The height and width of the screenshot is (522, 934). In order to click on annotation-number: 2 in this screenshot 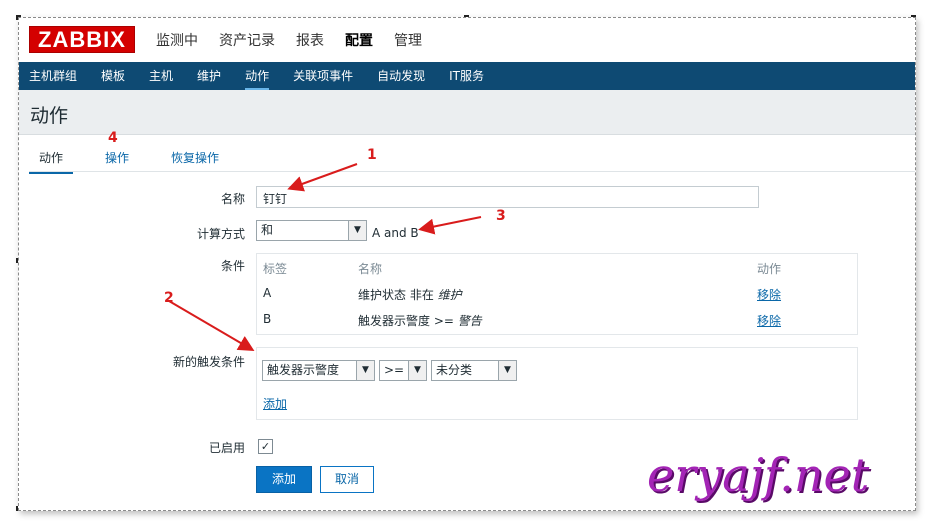, I will do `click(169, 298)`.